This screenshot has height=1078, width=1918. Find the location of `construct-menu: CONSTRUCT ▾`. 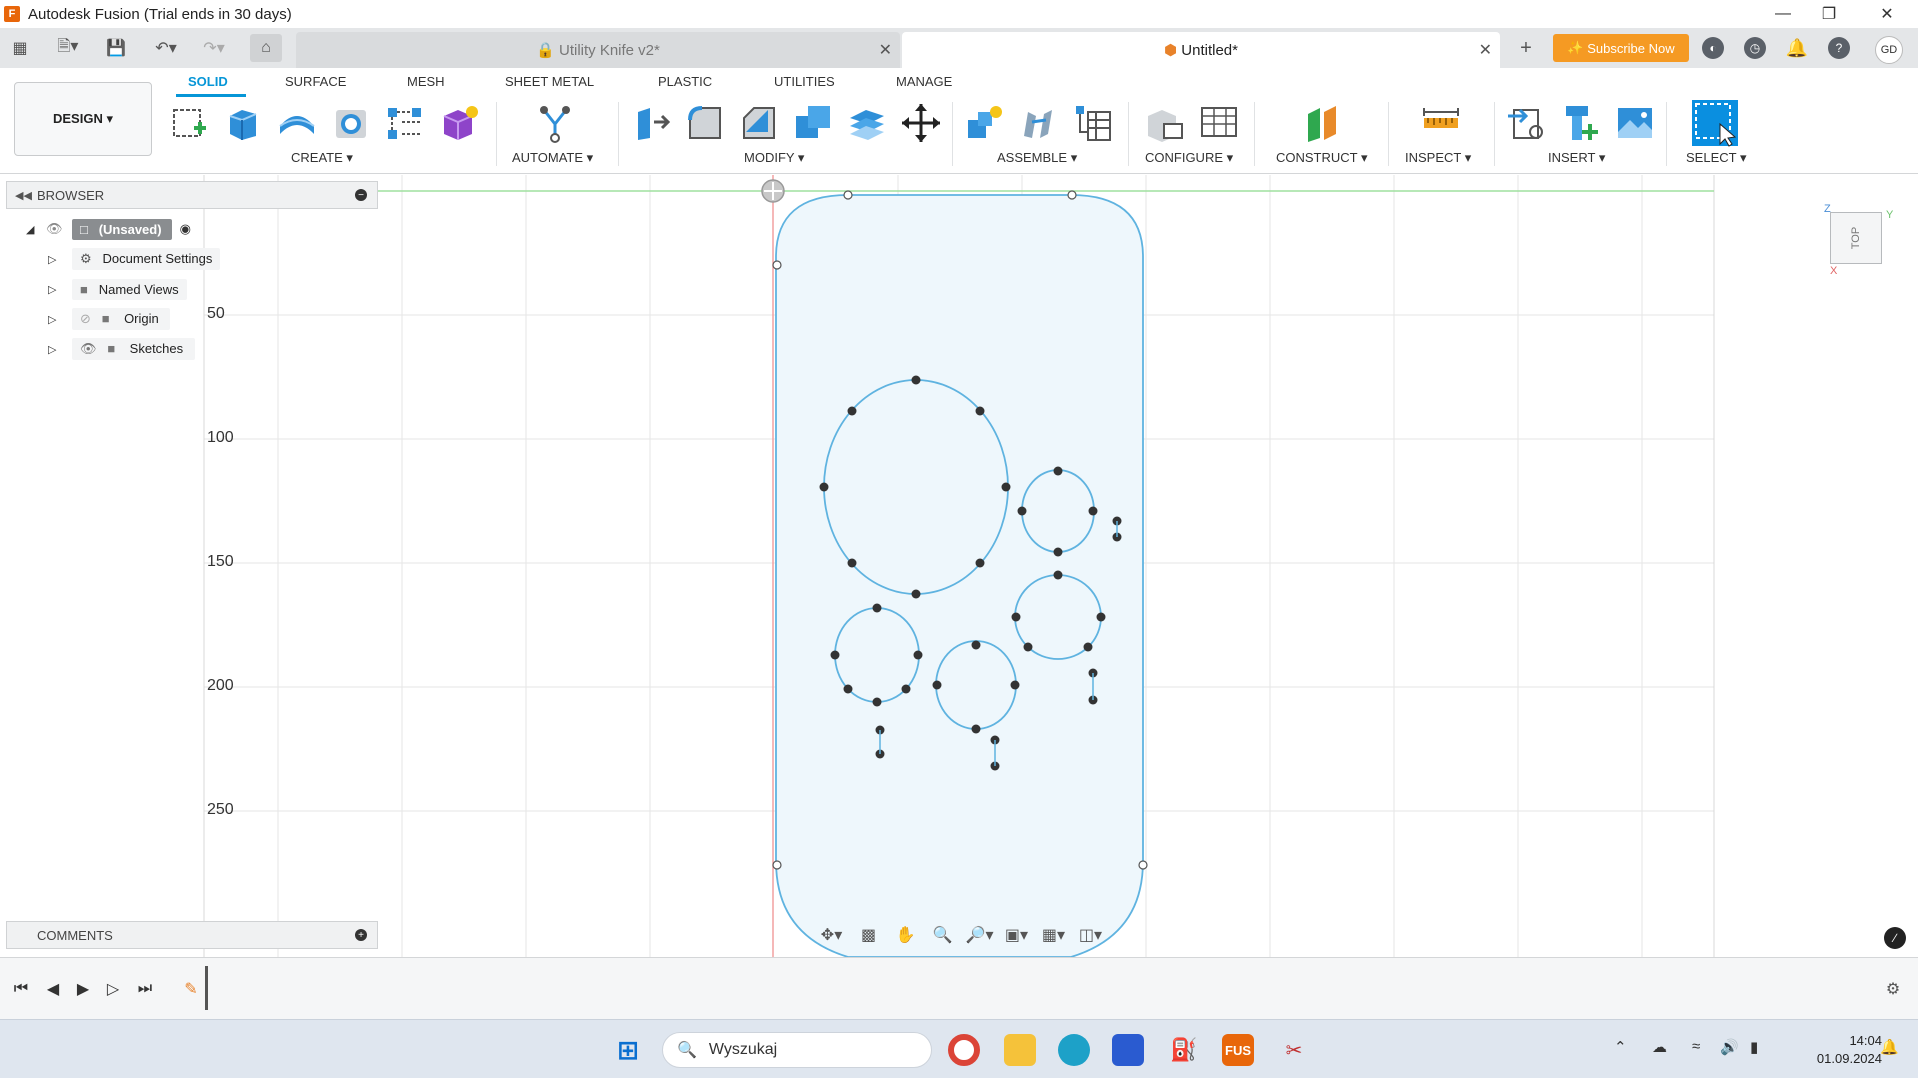

construct-menu: CONSTRUCT ▾ is located at coordinates (1322, 158).